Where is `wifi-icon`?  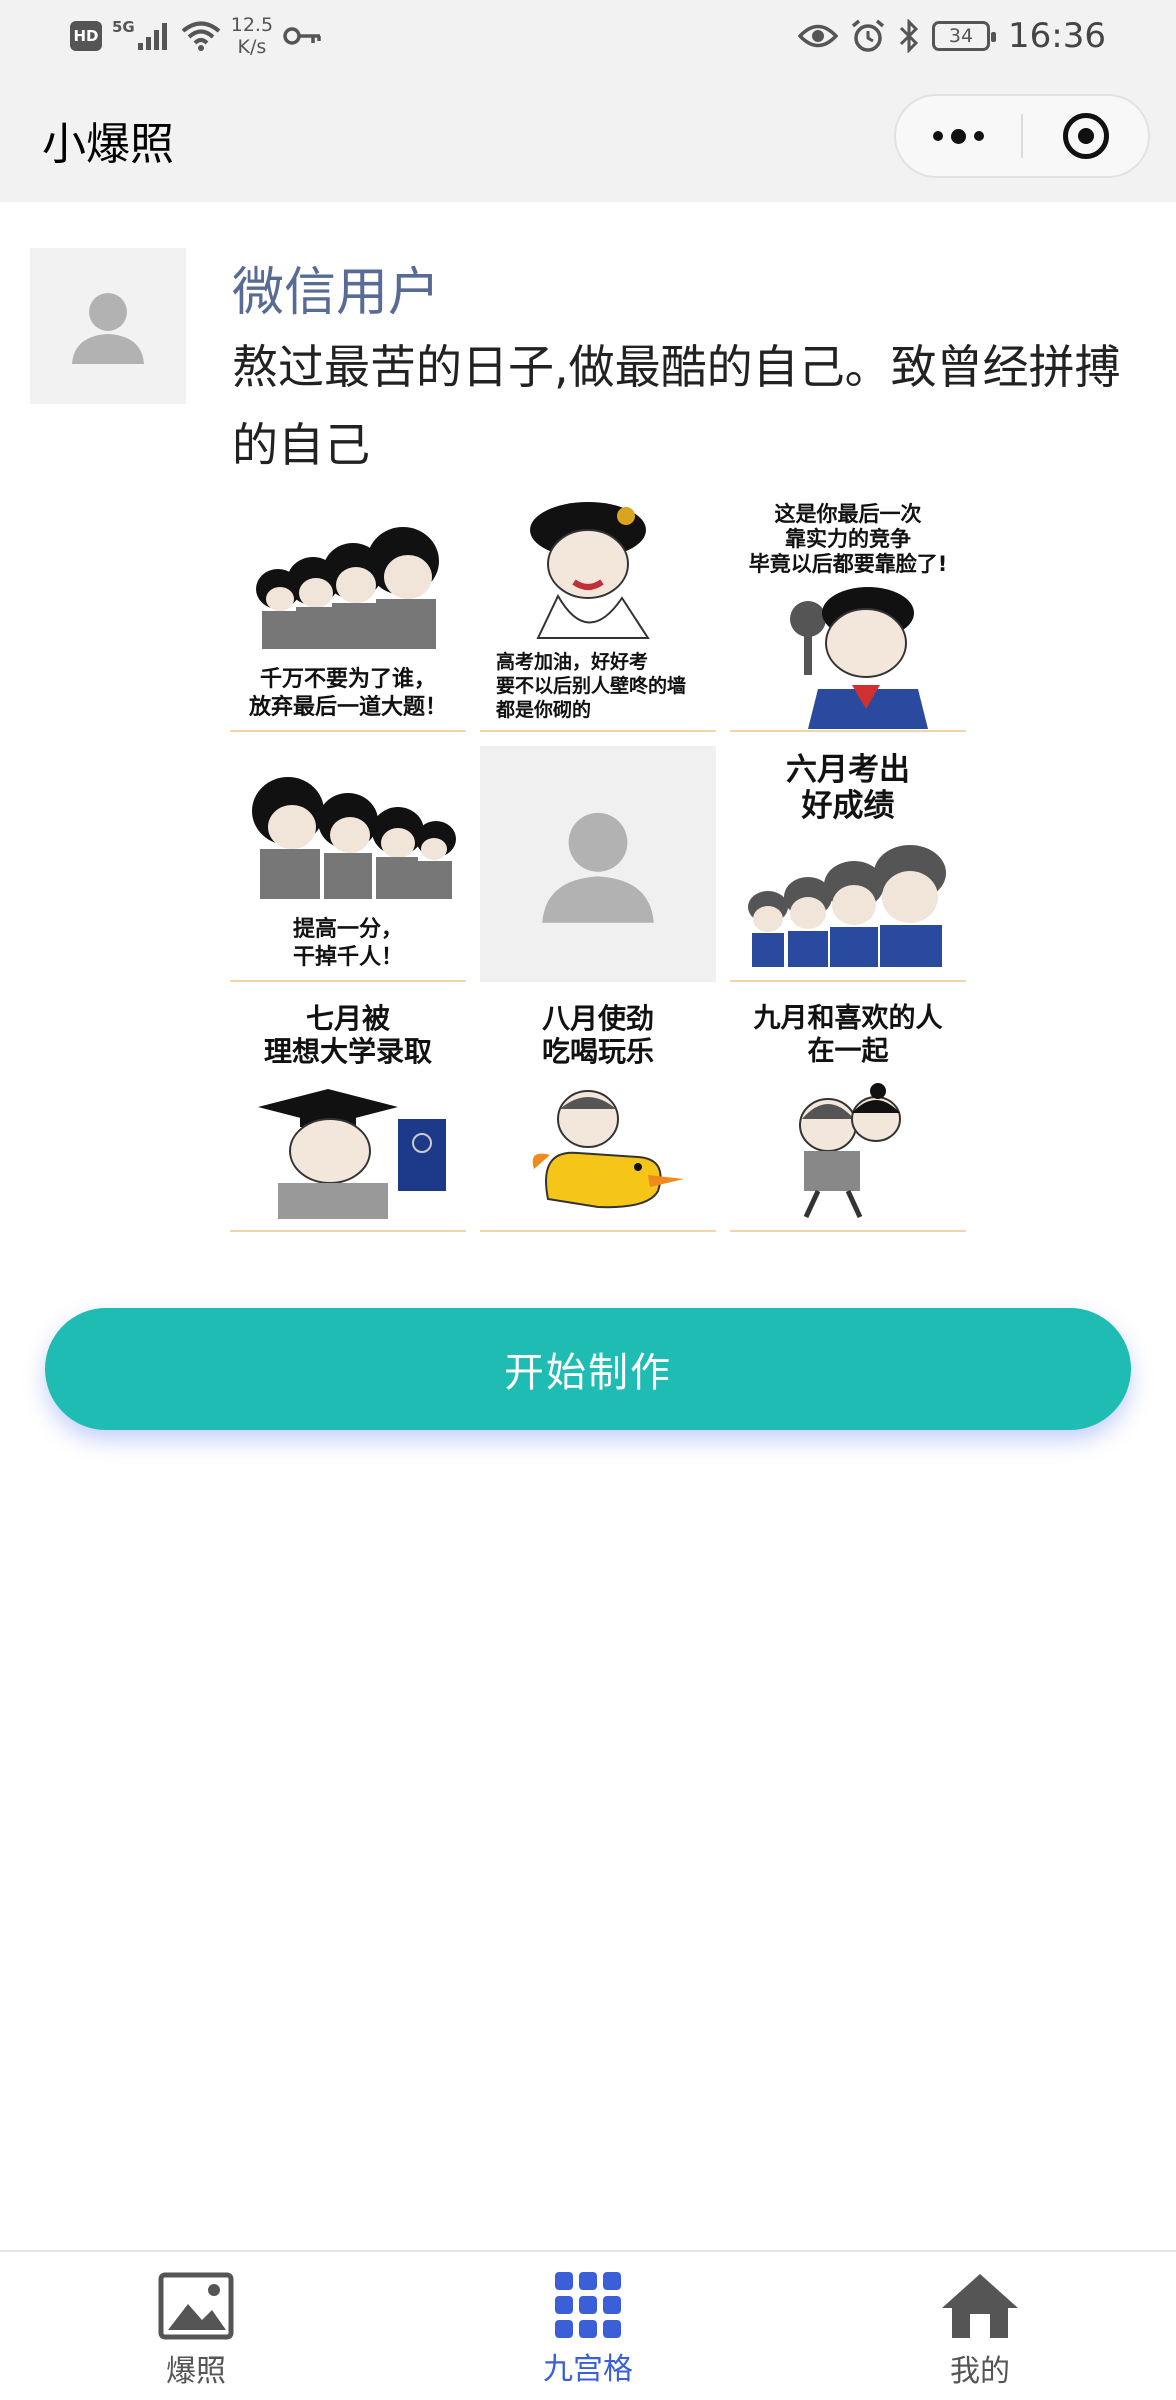
wifi-icon is located at coordinates (201, 36).